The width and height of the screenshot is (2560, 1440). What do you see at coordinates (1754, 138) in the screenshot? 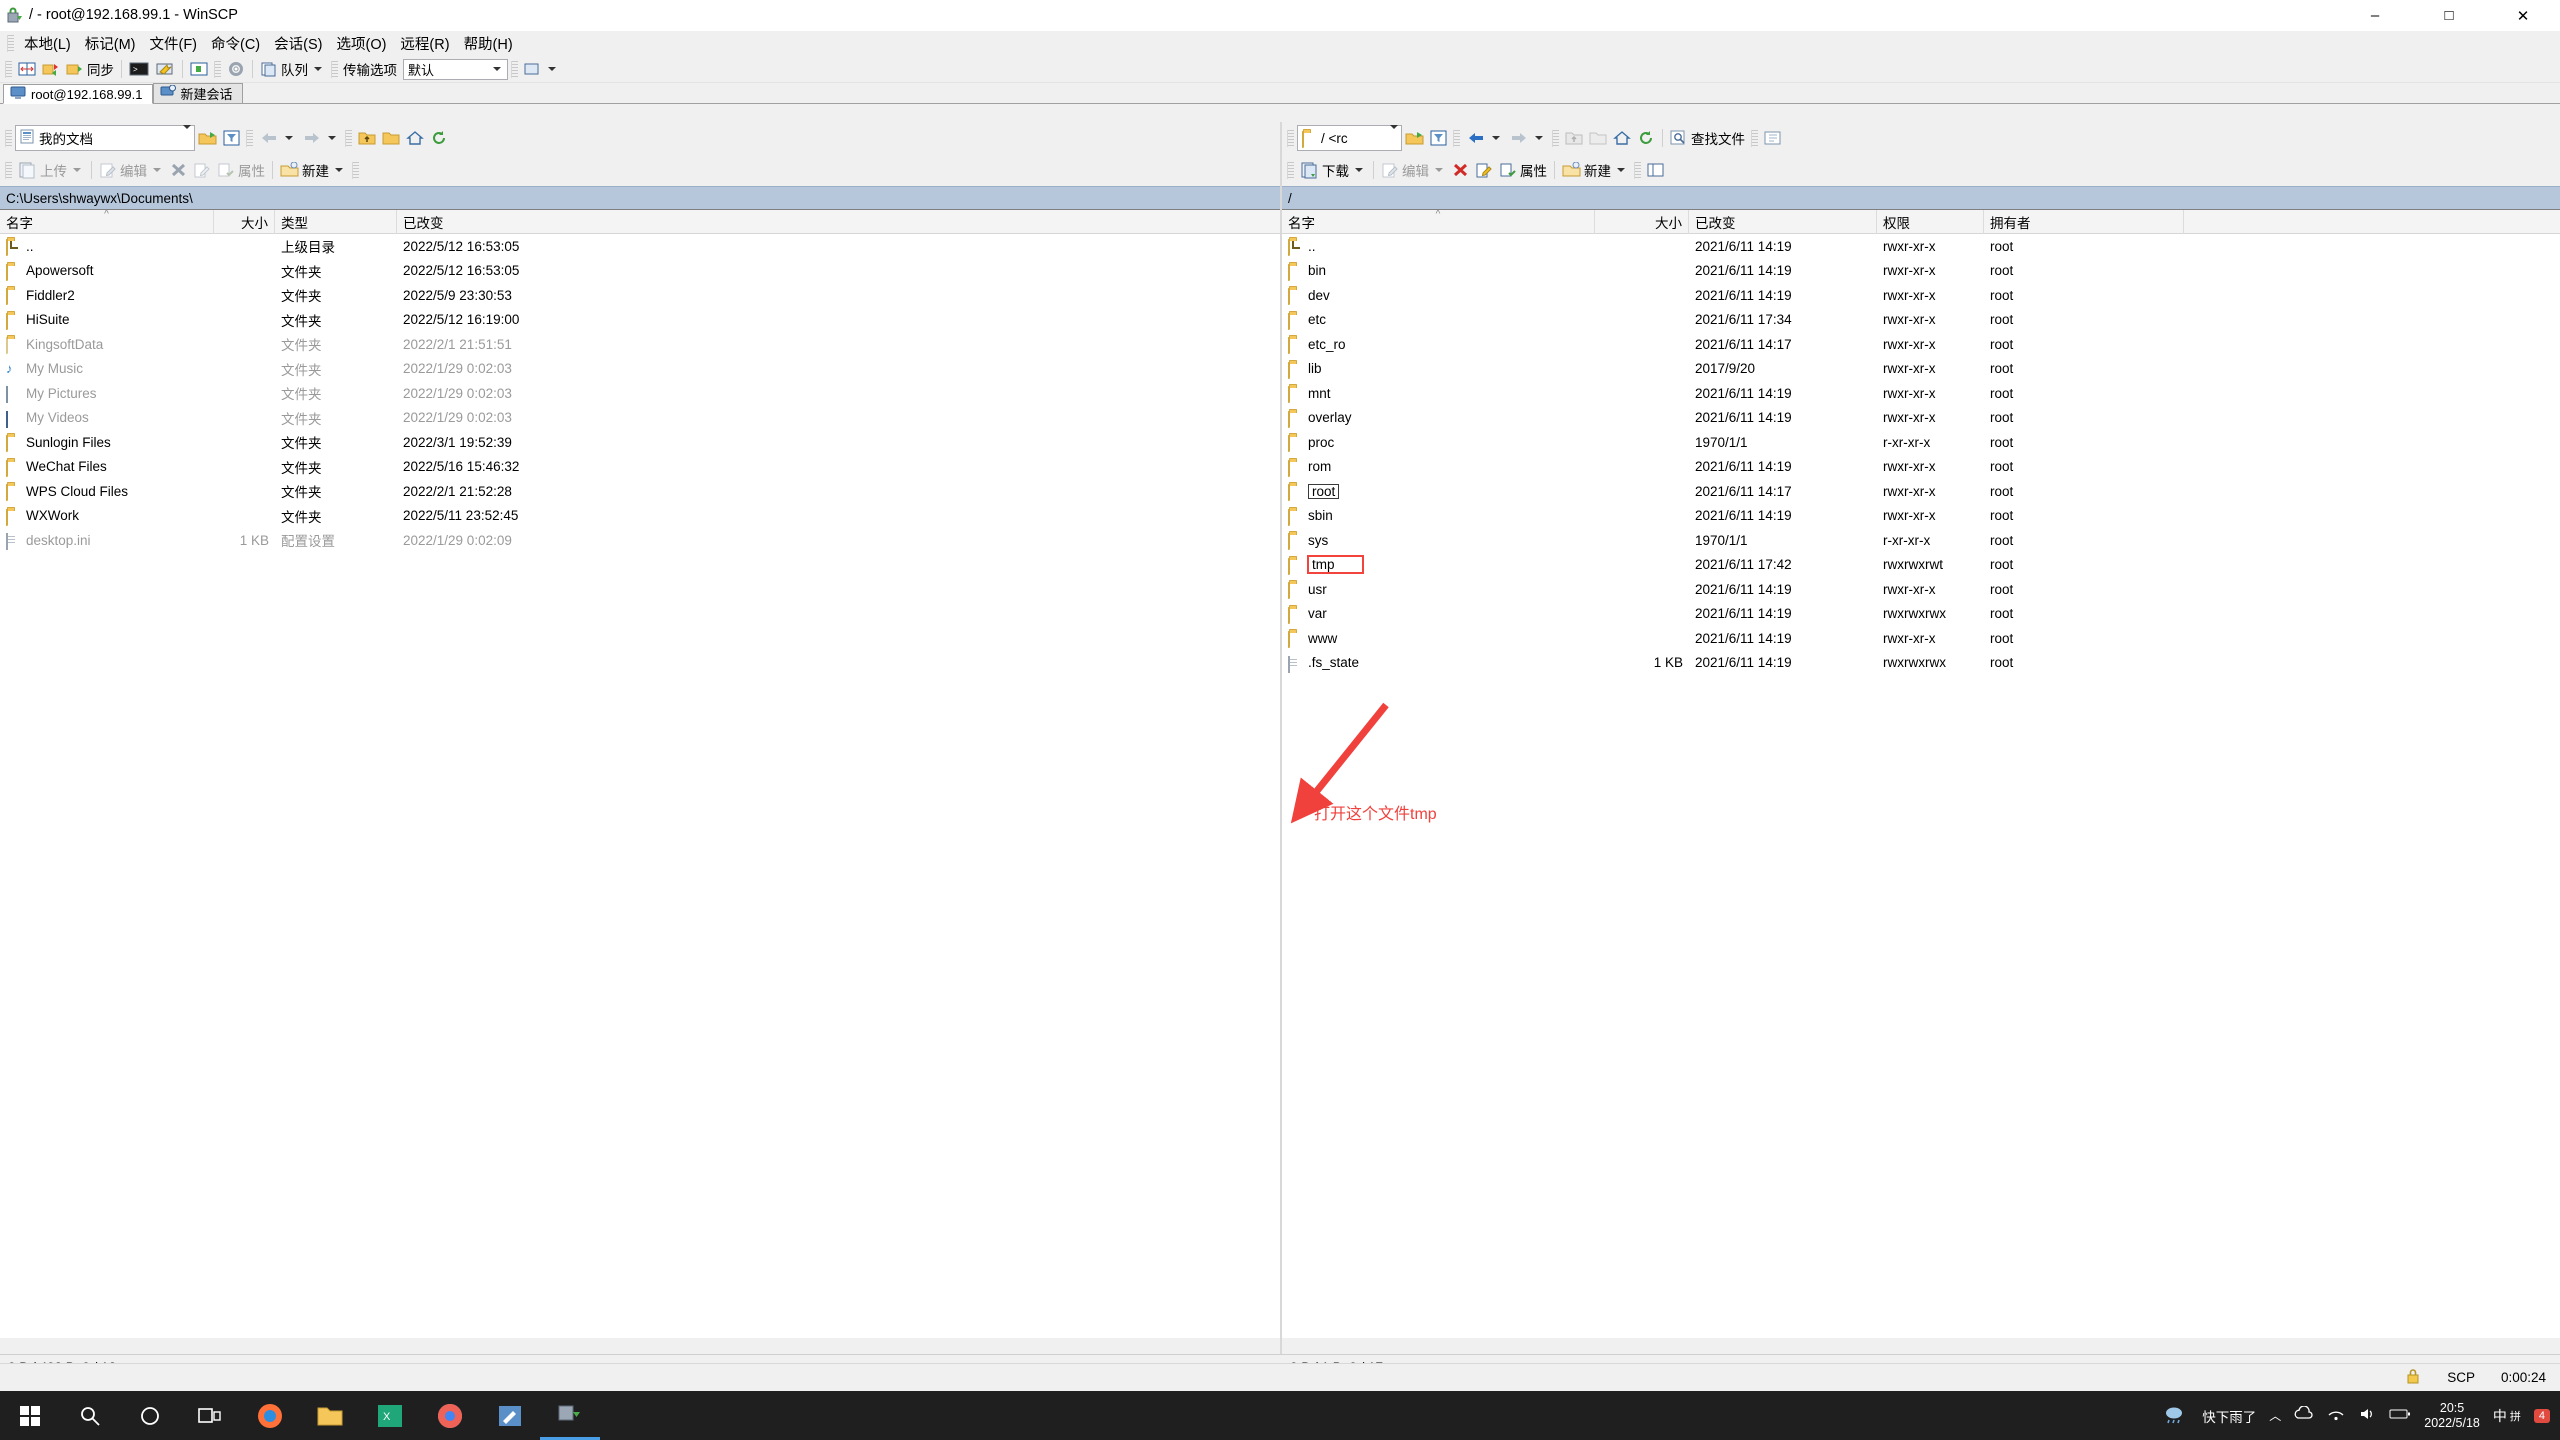
I see `remote-grip-end` at bounding box center [1754, 138].